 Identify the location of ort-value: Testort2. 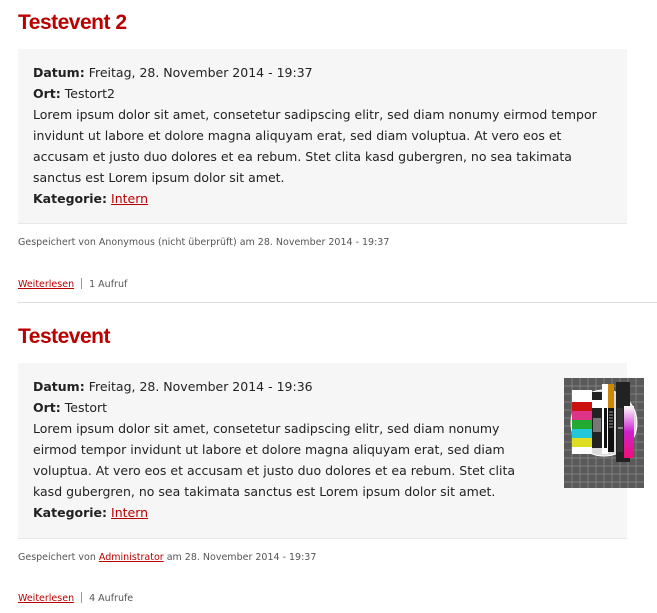
(90, 93).